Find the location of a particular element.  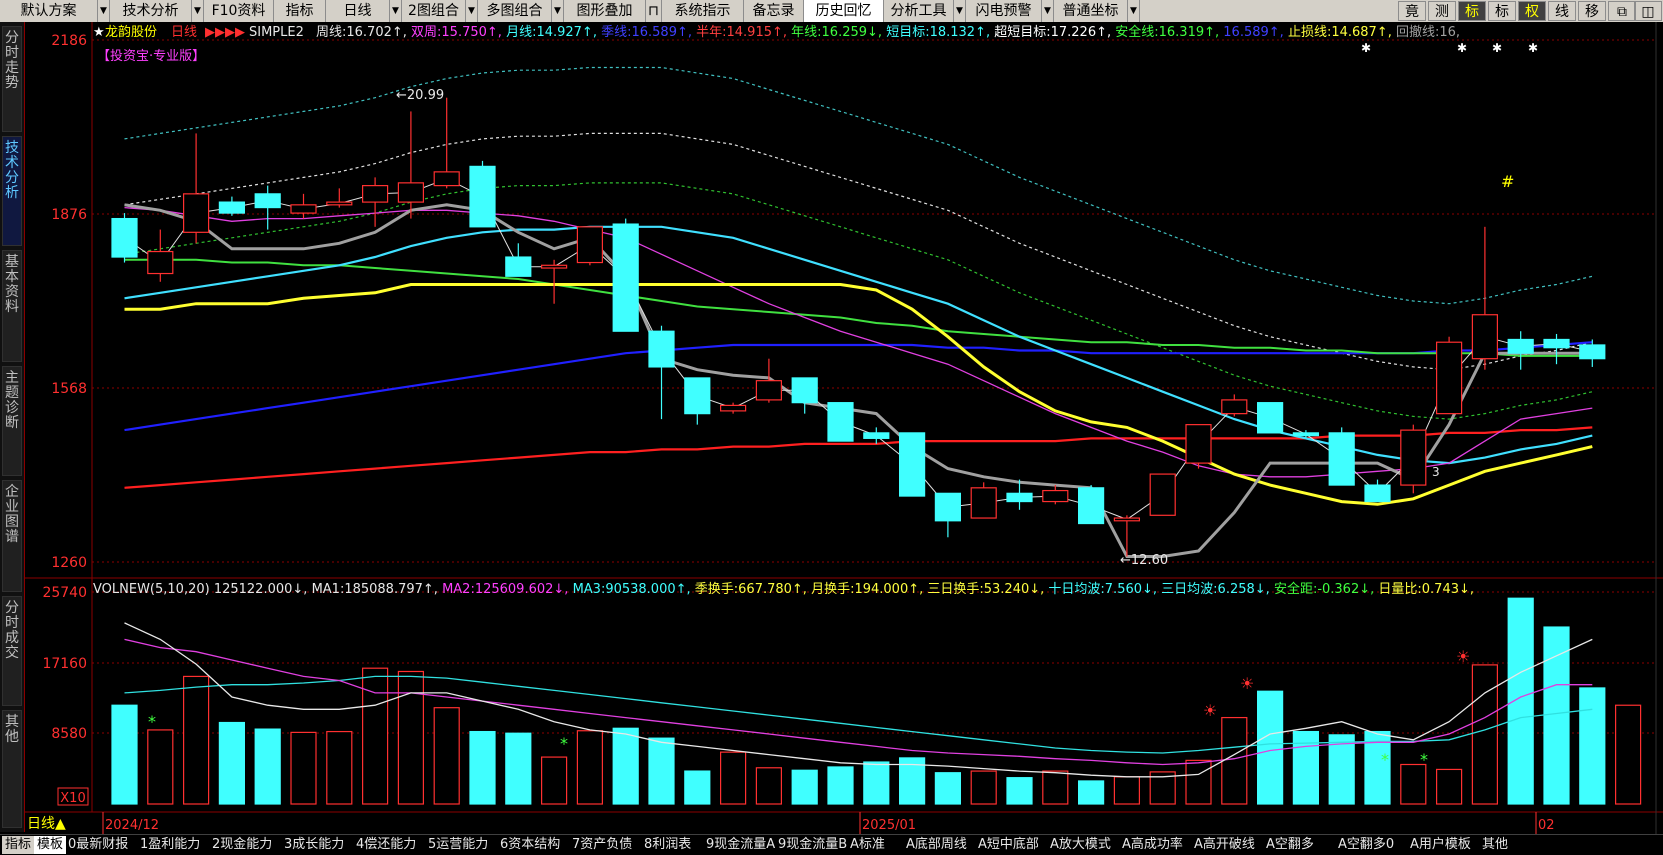

toolbar-measure-button: 测 is located at coordinates (1442, 11).